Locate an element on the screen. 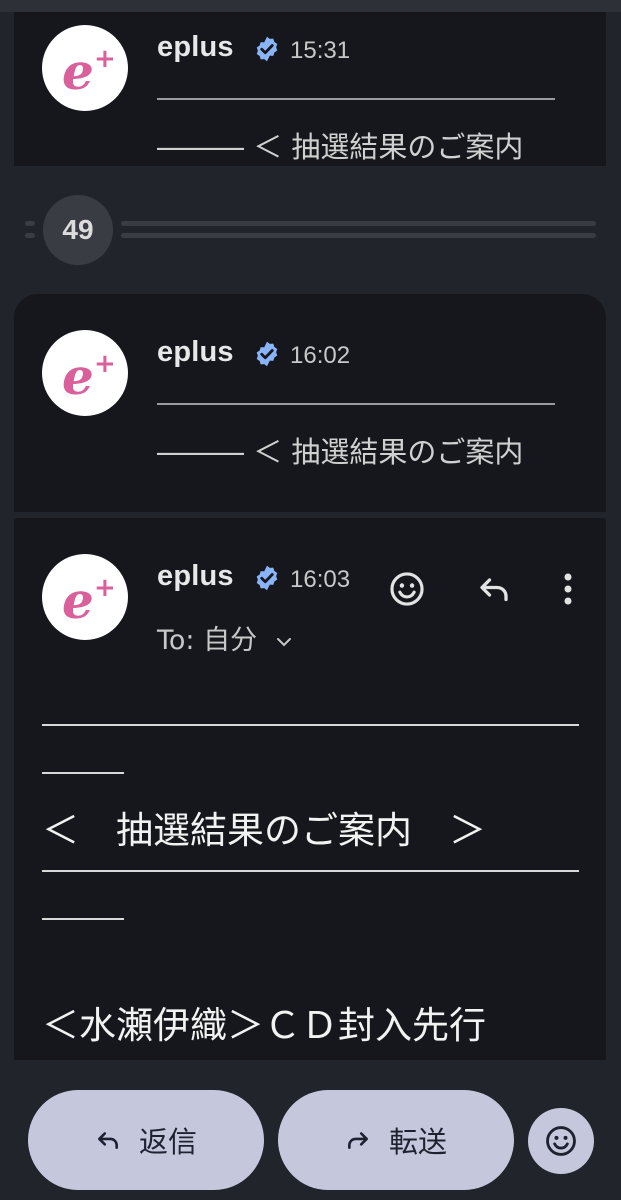 The width and height of the screenshot is (621, 1200). more-vert-icon is located at coordinates (568, 589).